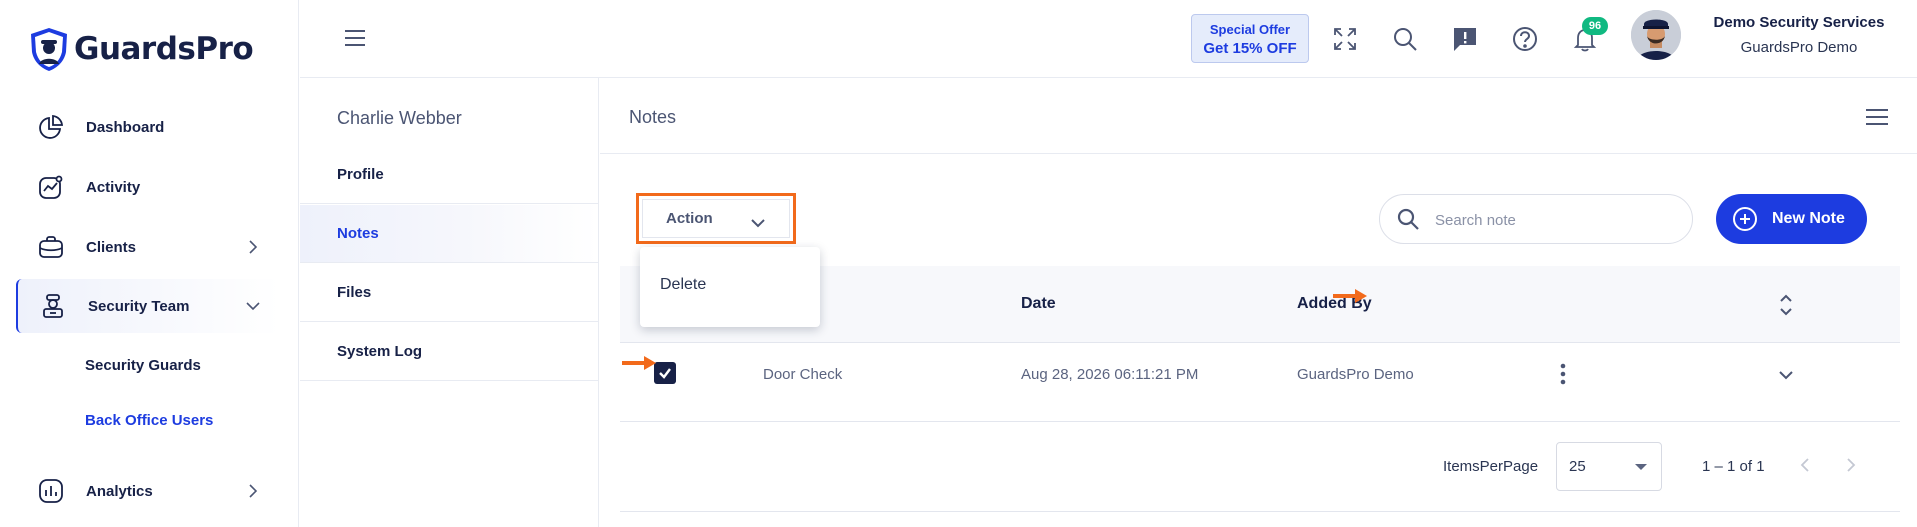  I want to click on offer-title: Special Offer, so click(1250, 29).